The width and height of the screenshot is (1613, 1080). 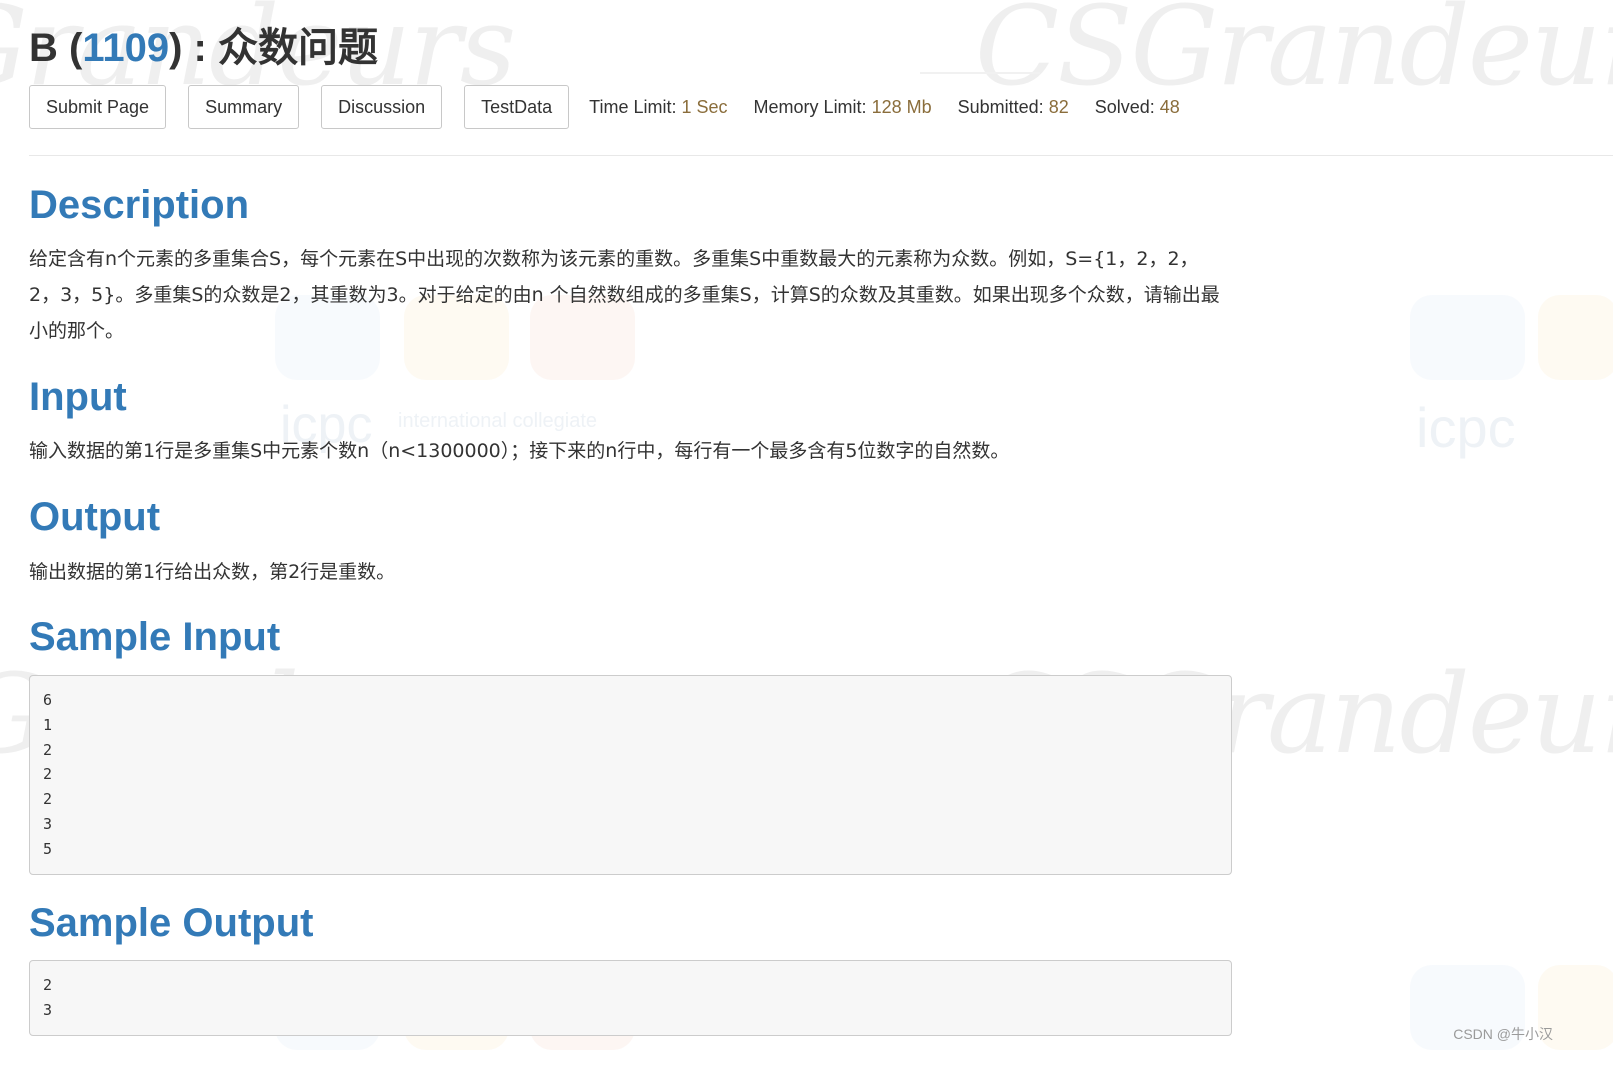 I want to click on watermark-icpc: icpc, so click(x=1466, y=427).